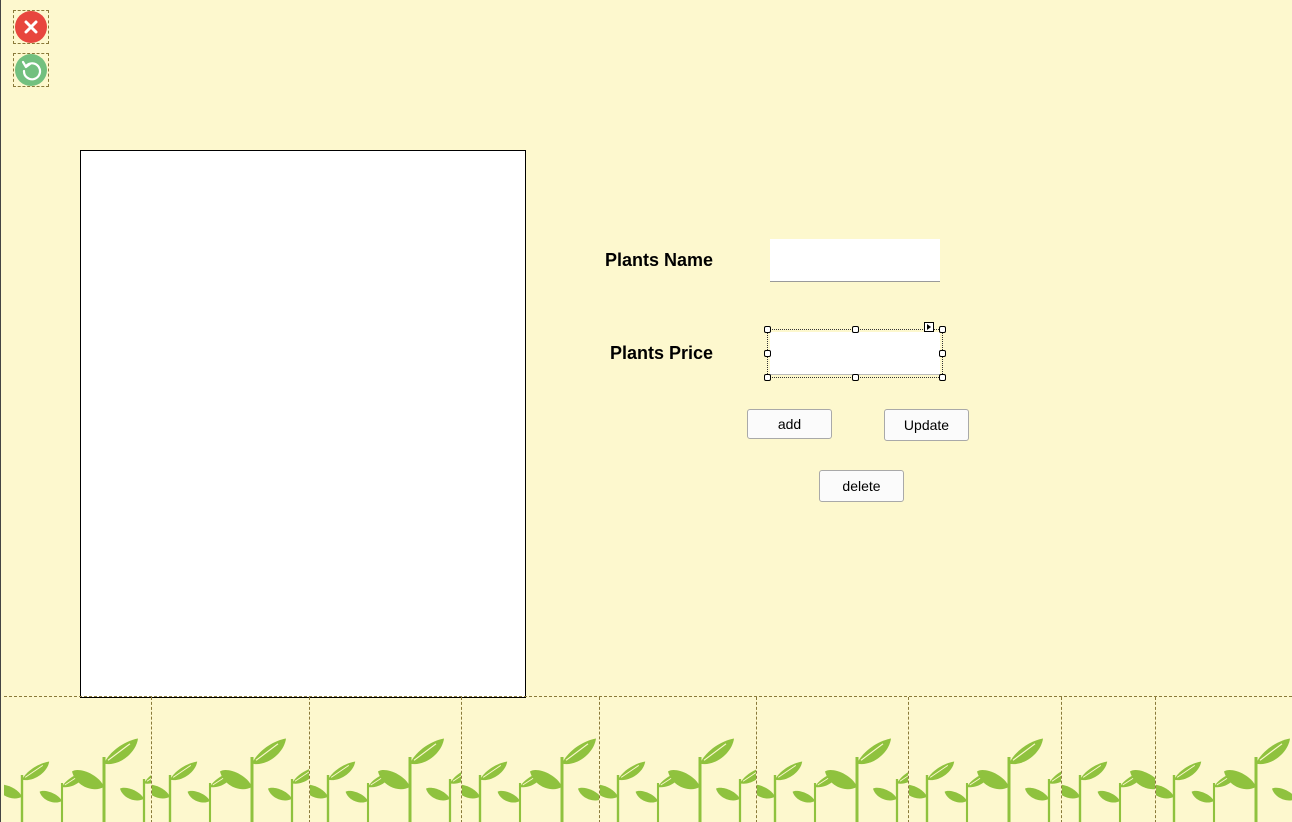 The width and height of the screenshot is (1292, 822). What do you see at coordinates (0, 411) in the screenshot?
I see `window-edge` at bounding box center [0, 411].